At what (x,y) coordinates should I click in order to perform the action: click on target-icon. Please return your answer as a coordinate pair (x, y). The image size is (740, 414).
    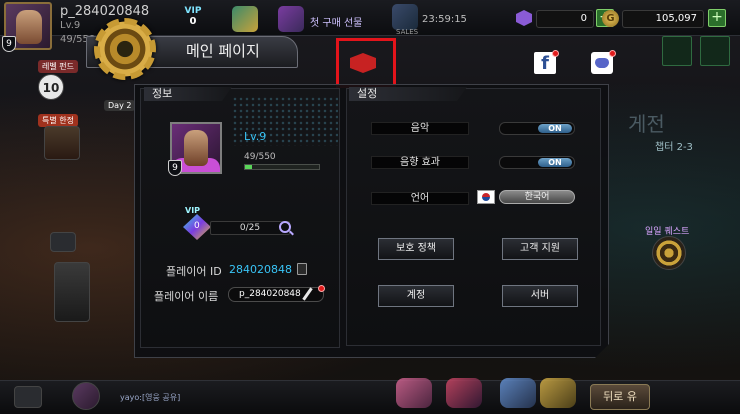
    Looking at the image, I should click on (669, 253).